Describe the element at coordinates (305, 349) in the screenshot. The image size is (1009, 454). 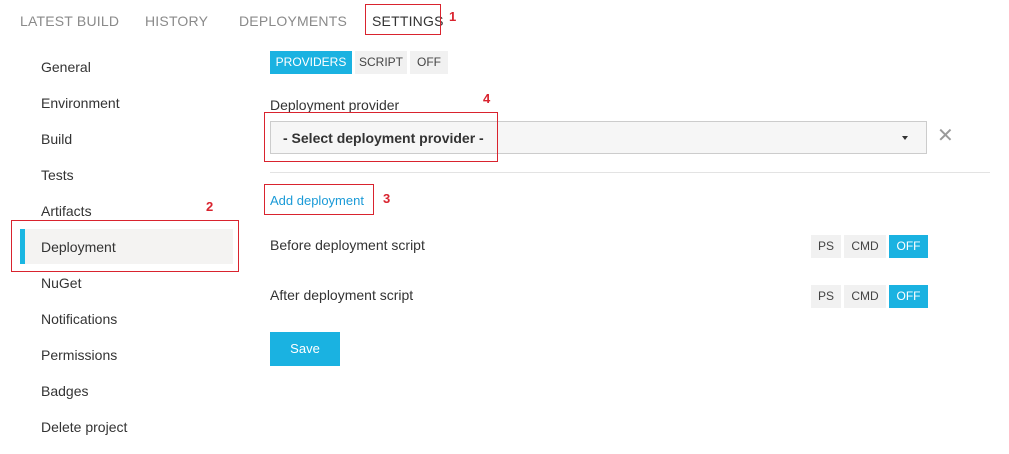
I see `save-button: Save` at that location.